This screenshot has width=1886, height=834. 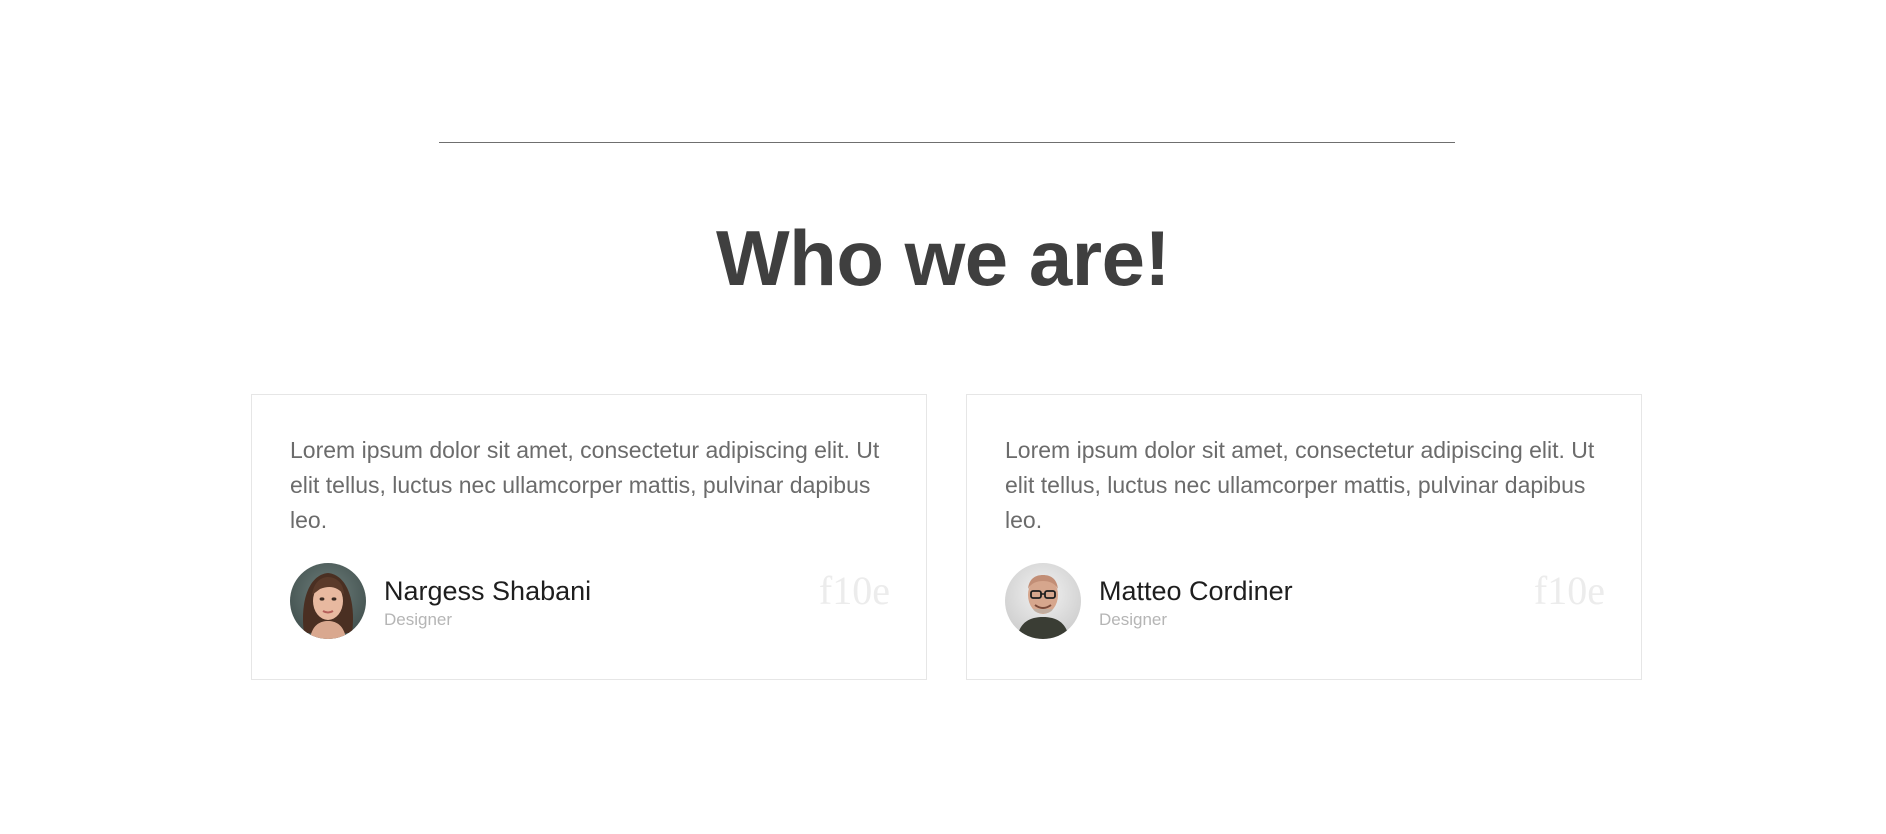 I want to click on section-title: Who we are!, so click(x=943, y=258).